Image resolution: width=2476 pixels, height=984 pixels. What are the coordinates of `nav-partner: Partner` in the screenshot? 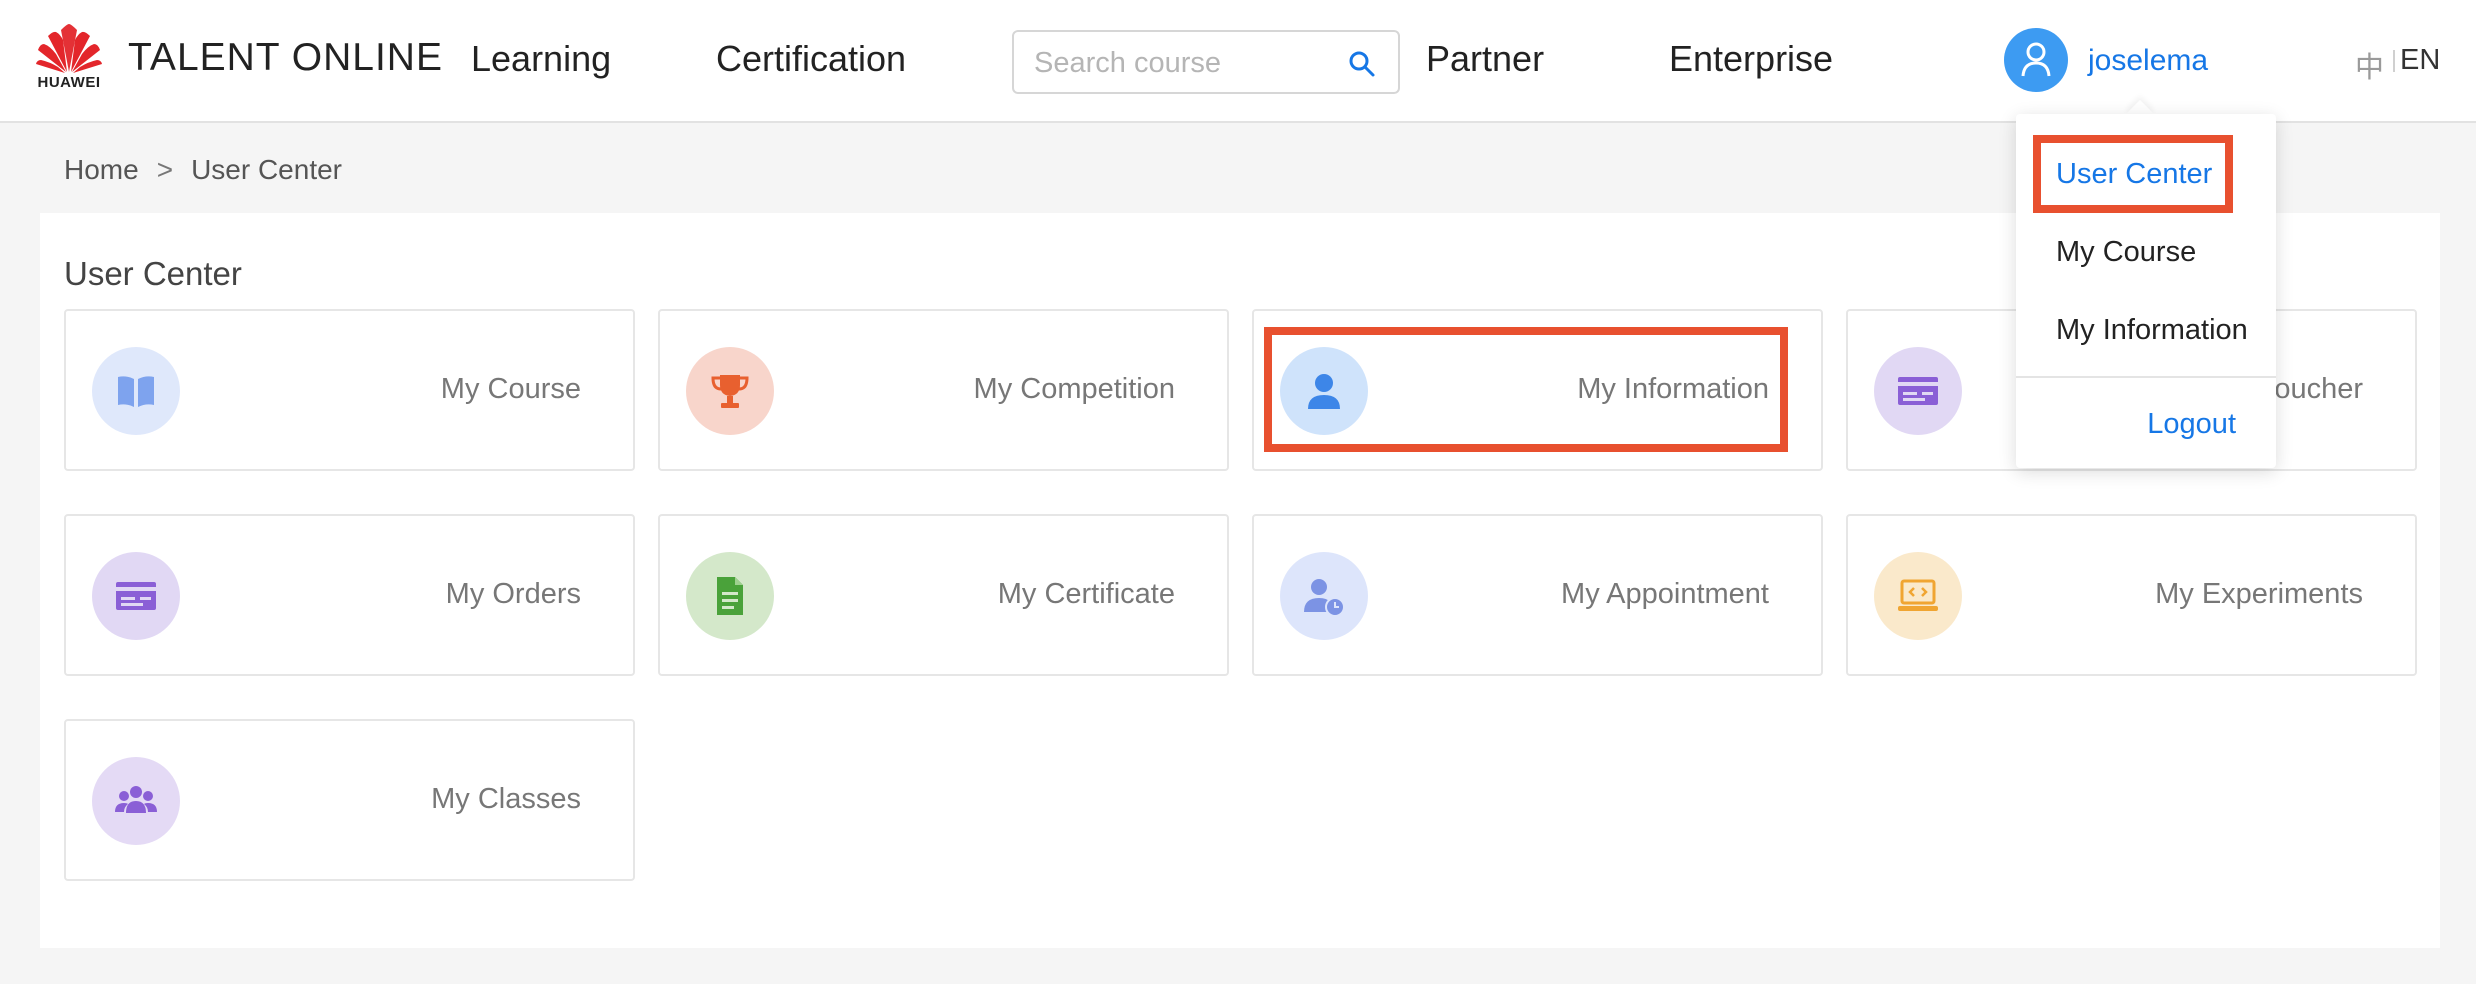 It's located at (1485, 59).